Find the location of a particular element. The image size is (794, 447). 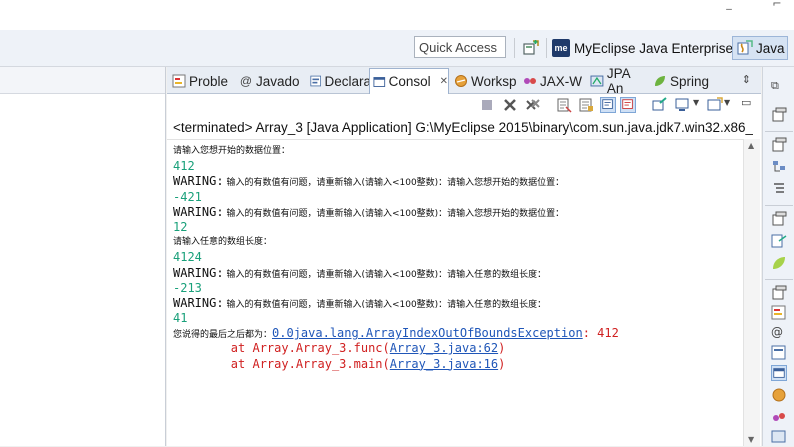

left-view-header is located at coordinates (82, 80).